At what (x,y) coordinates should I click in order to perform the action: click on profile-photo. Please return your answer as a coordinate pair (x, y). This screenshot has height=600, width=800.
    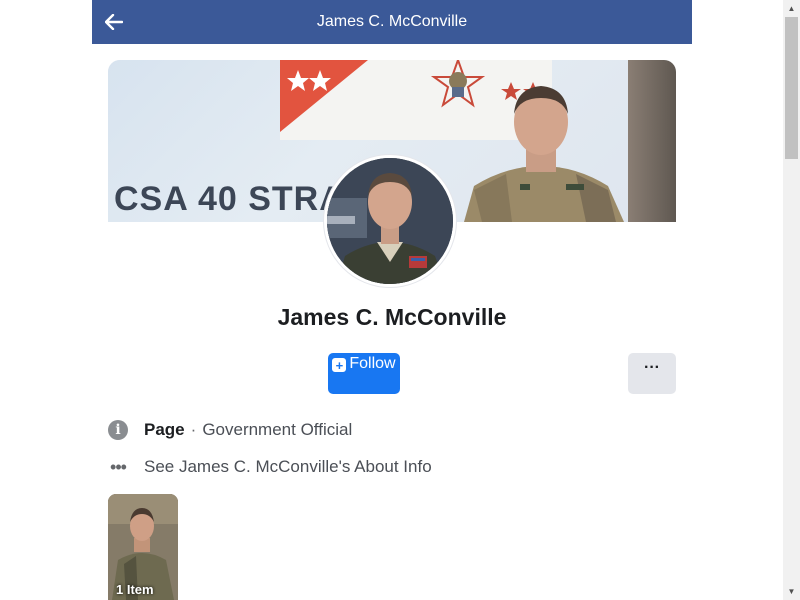
    Looking at the image, I should click on (390, 221).